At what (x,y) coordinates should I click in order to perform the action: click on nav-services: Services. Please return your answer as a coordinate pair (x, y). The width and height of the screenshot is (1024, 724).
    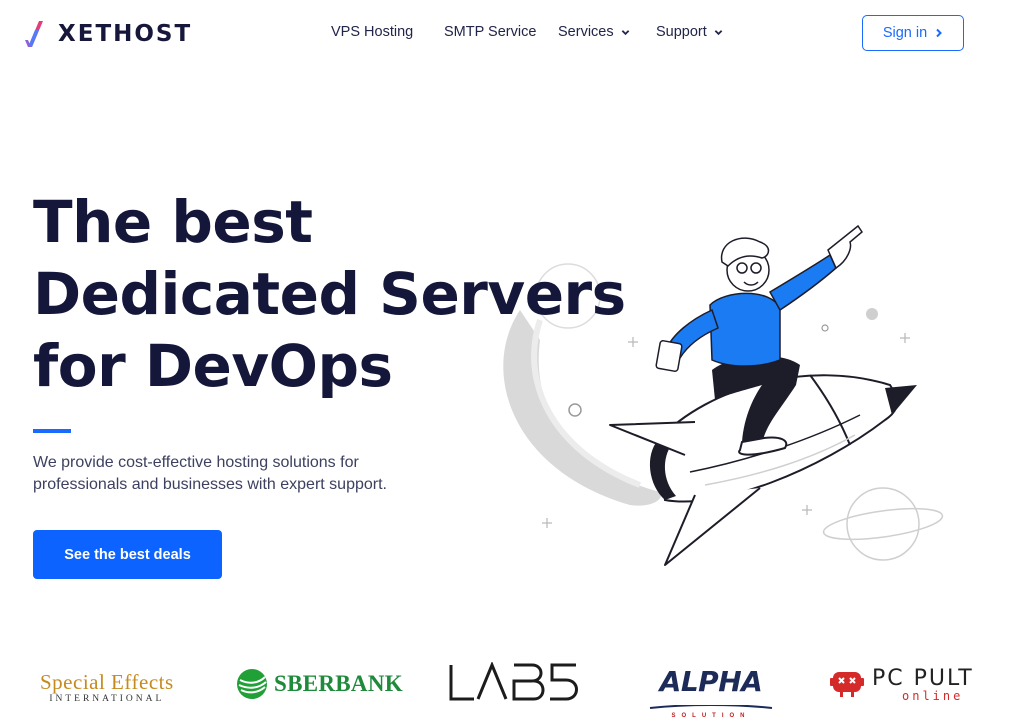
    Looking at the image, I should click on (594, 32).